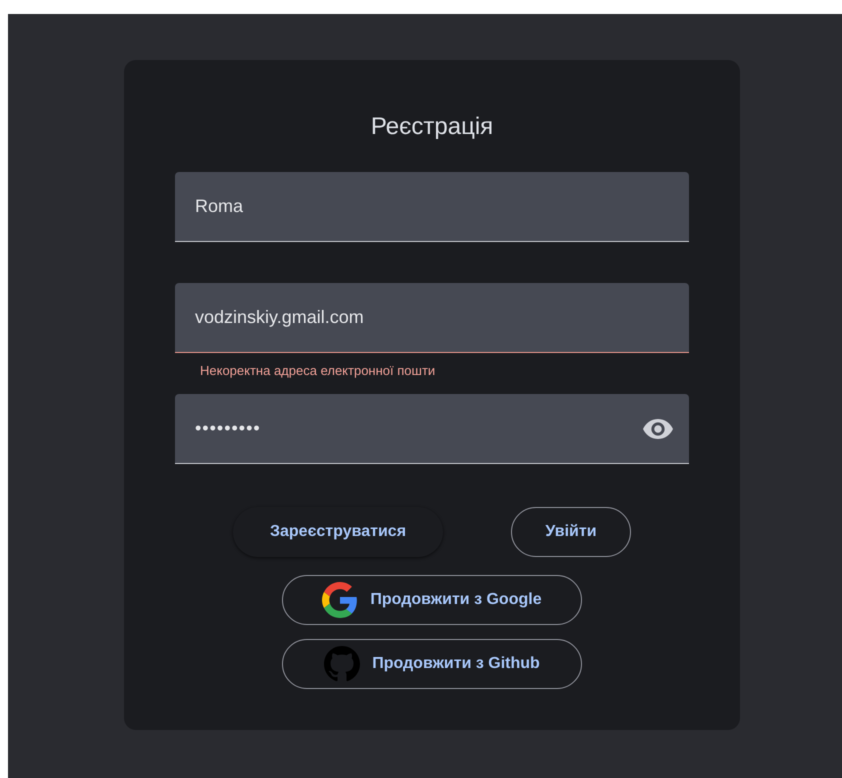 The width and height of the screenshot is (842, 778). Describe the element at coordinates (571, 532) in the screenshot. I see `login-button: Увійти` at that location.